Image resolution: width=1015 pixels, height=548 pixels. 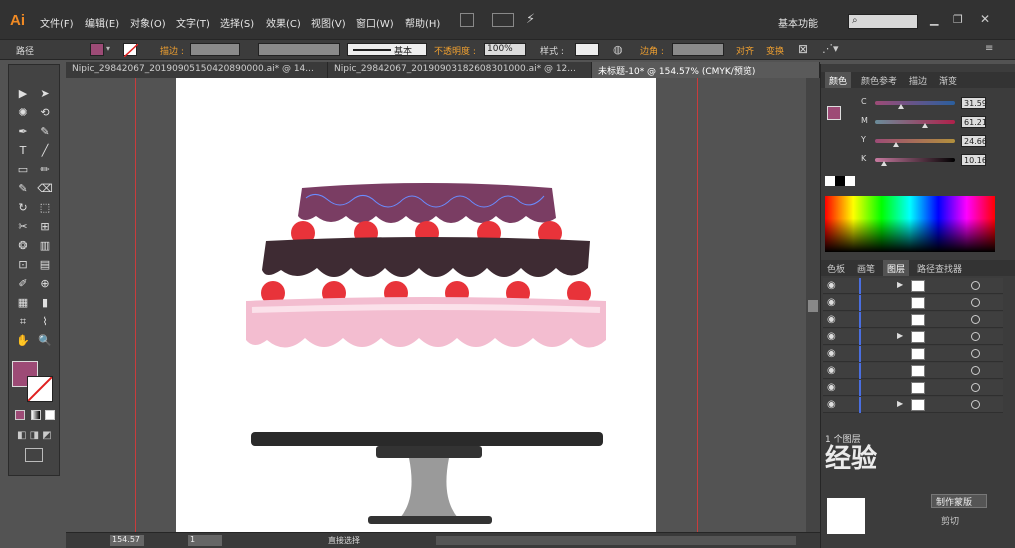 I want to click on scroll-thumb, so click(x=813, y=306).